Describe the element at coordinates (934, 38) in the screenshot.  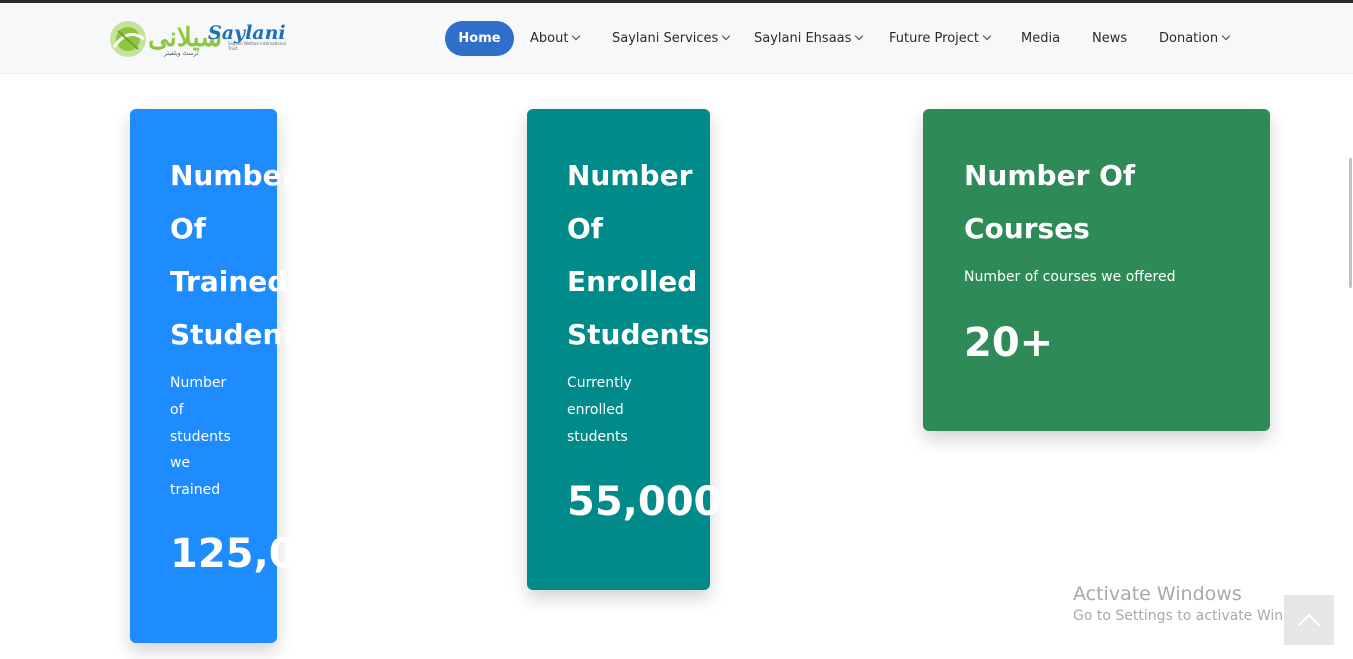
I see `nav-future-project-label: Future Project` at that location.